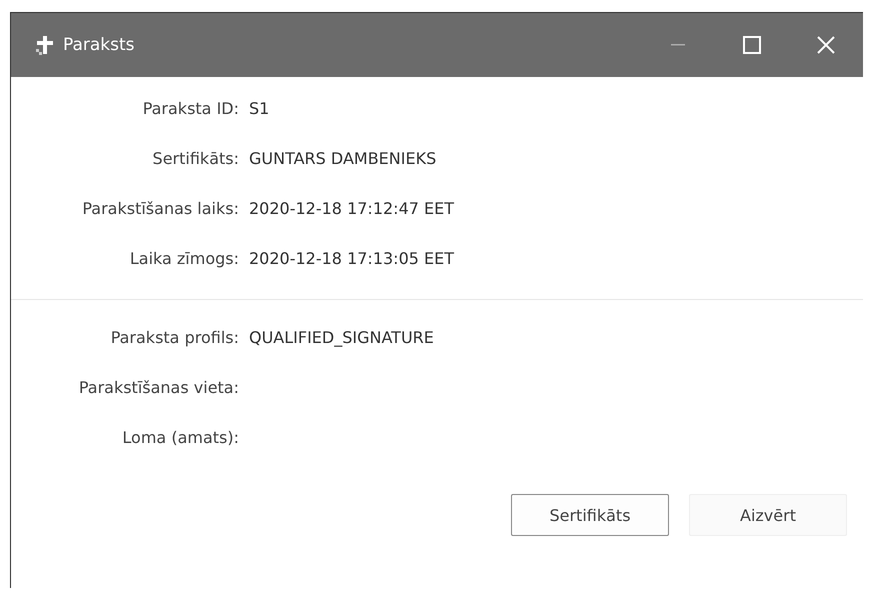 The image size is (873, 600). I want to click on field-label: Loma (amats):, so click(180, 437).